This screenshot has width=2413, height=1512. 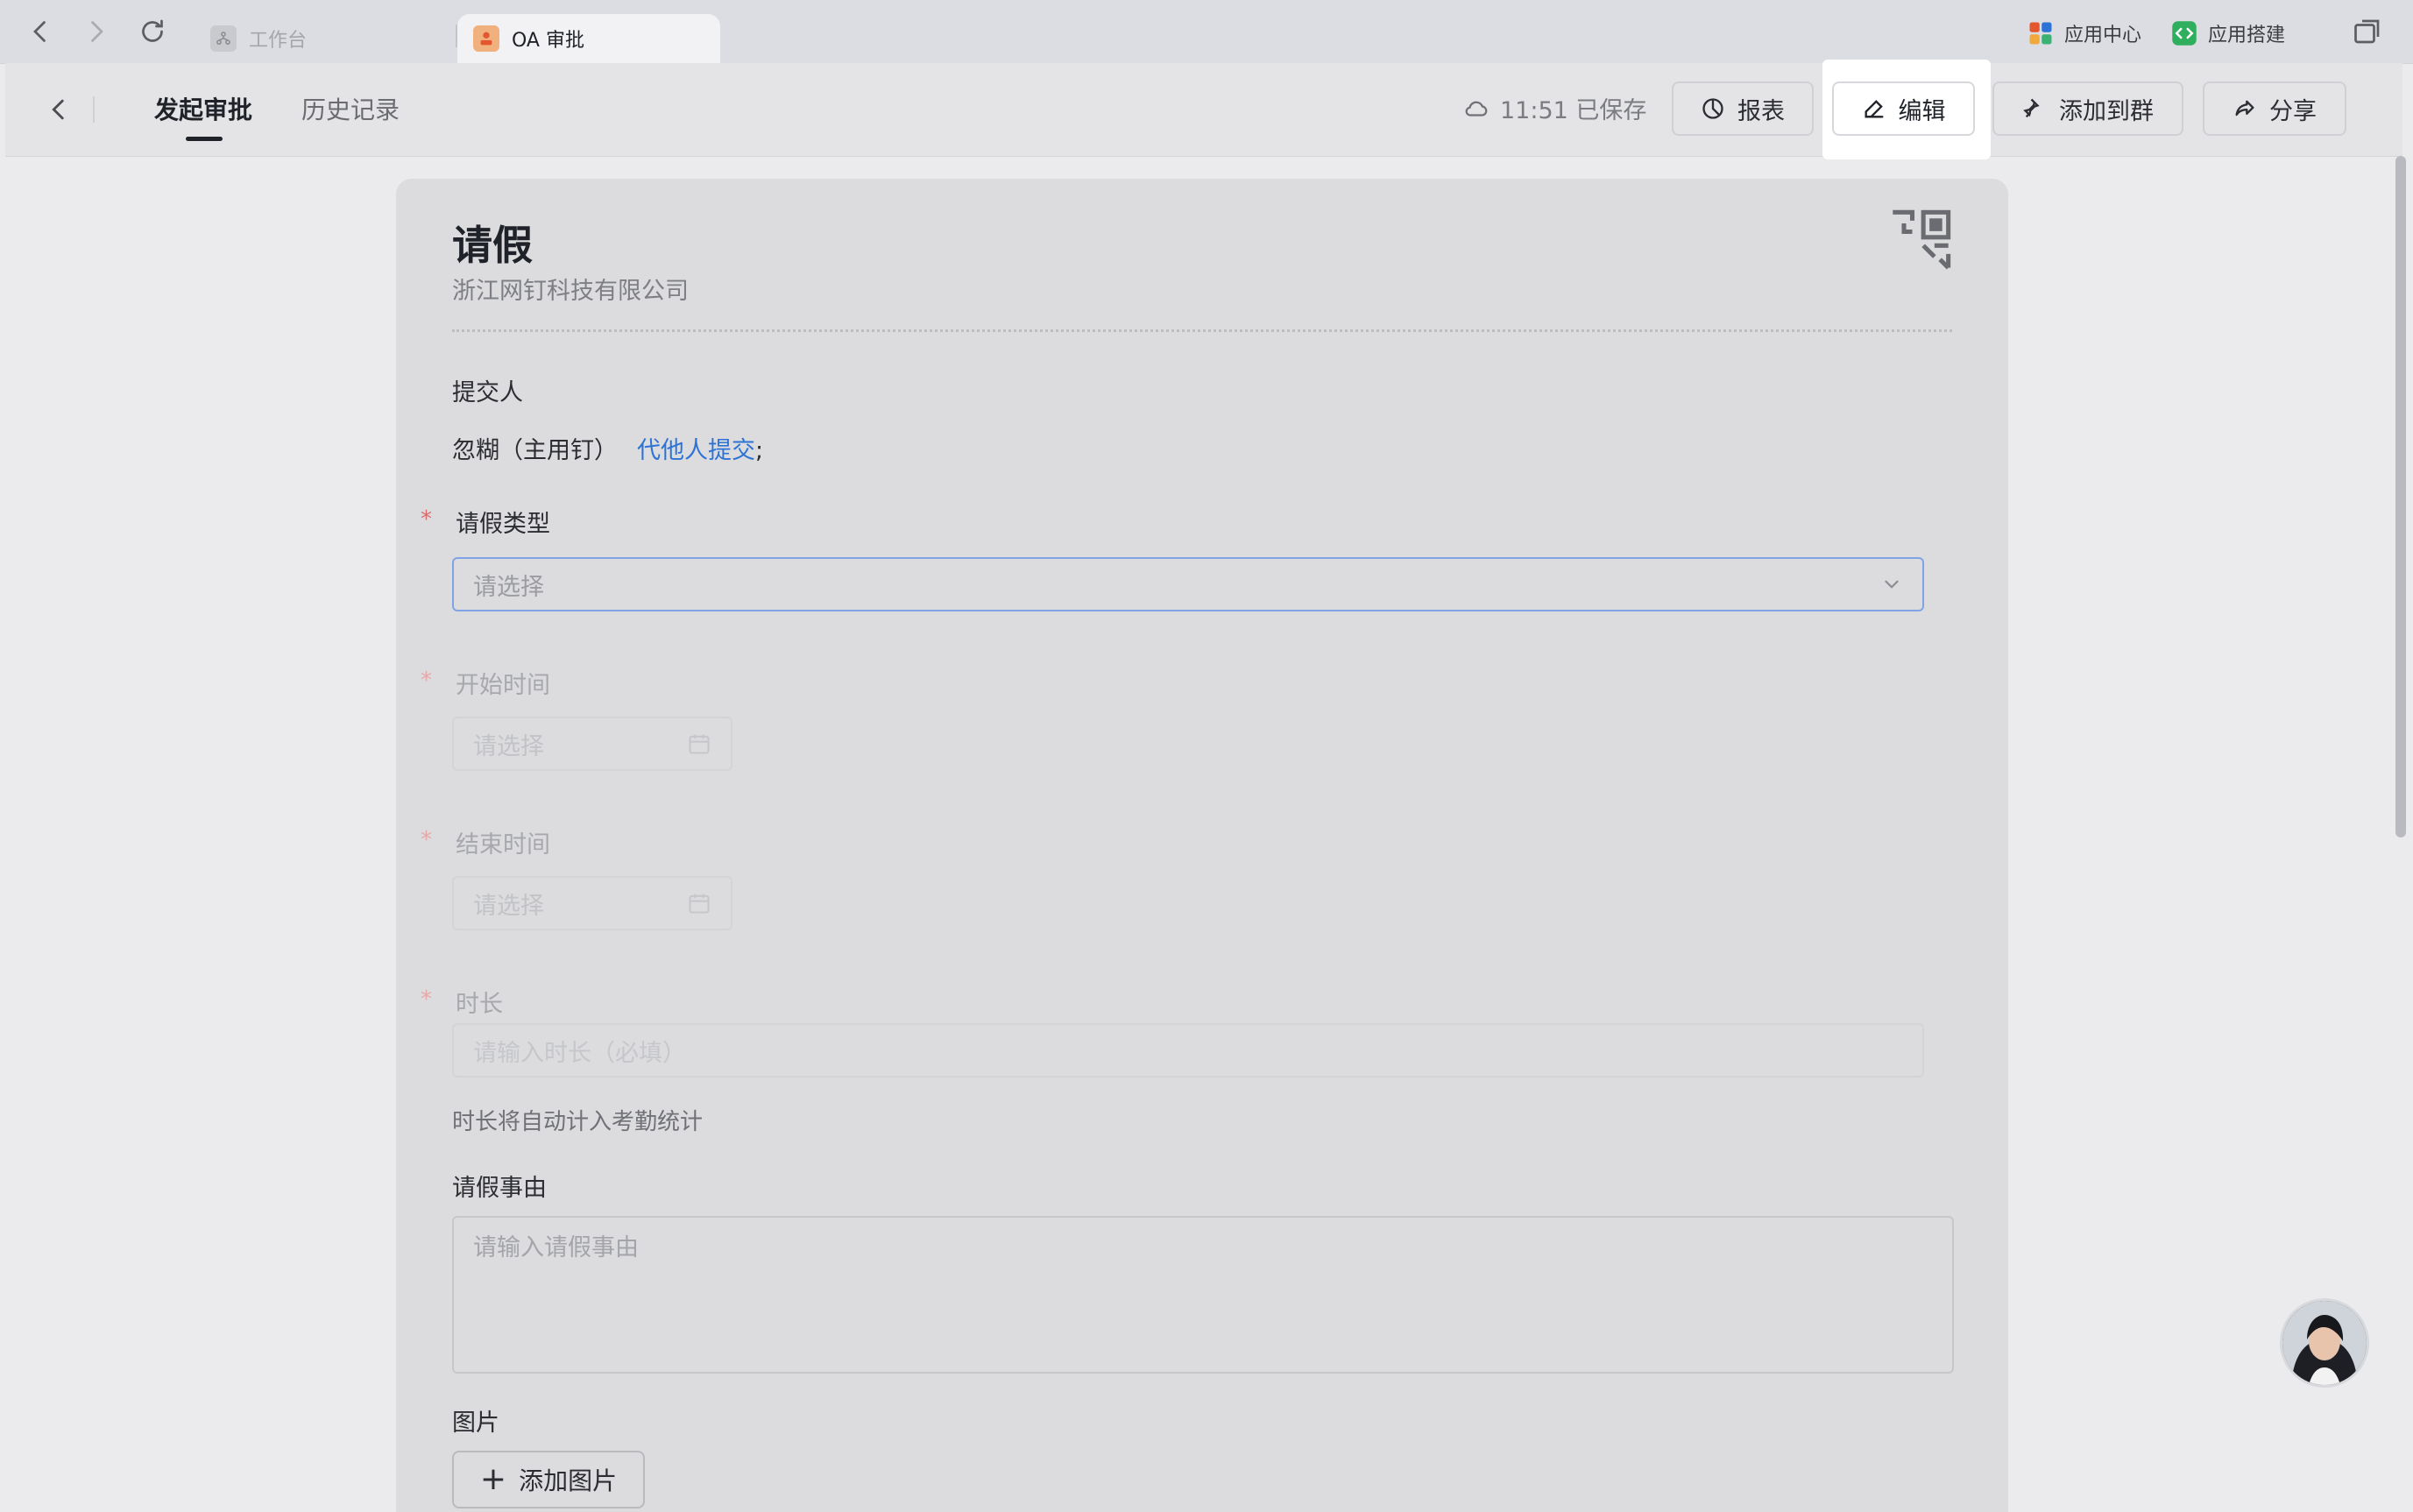 I want to click on back-arrow-icon, so click(x=40, y=32).